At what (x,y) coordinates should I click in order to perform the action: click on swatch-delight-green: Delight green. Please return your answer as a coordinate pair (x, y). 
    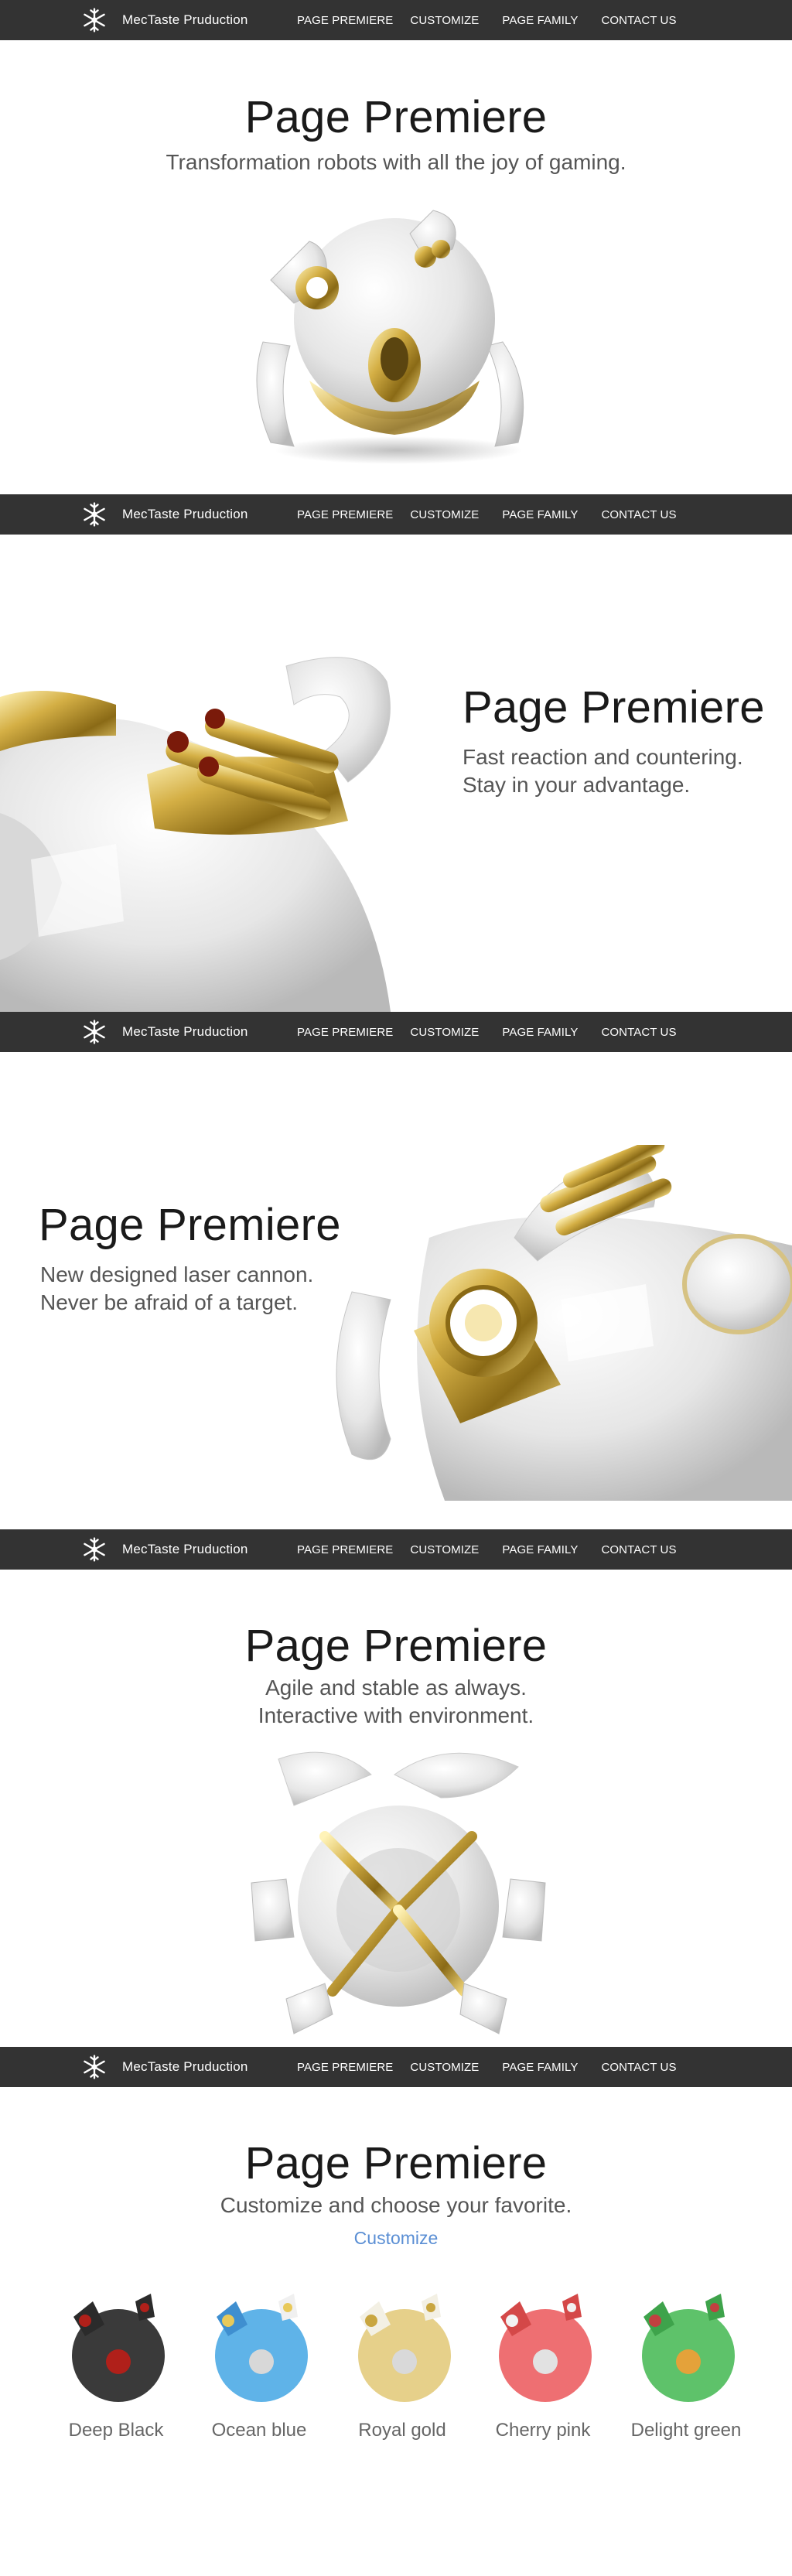
    Looking at the image, I should click on (686, 2363).